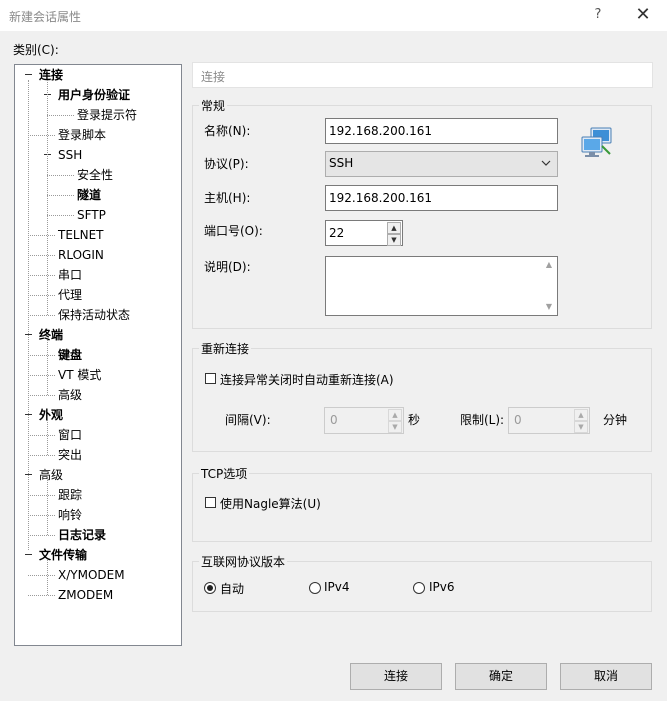 This screenshot has width=667, height=701. What do you see at coordinates (337, 233) in the screenshot?
I see `port-value: 22` at bounding box center [337, 233].